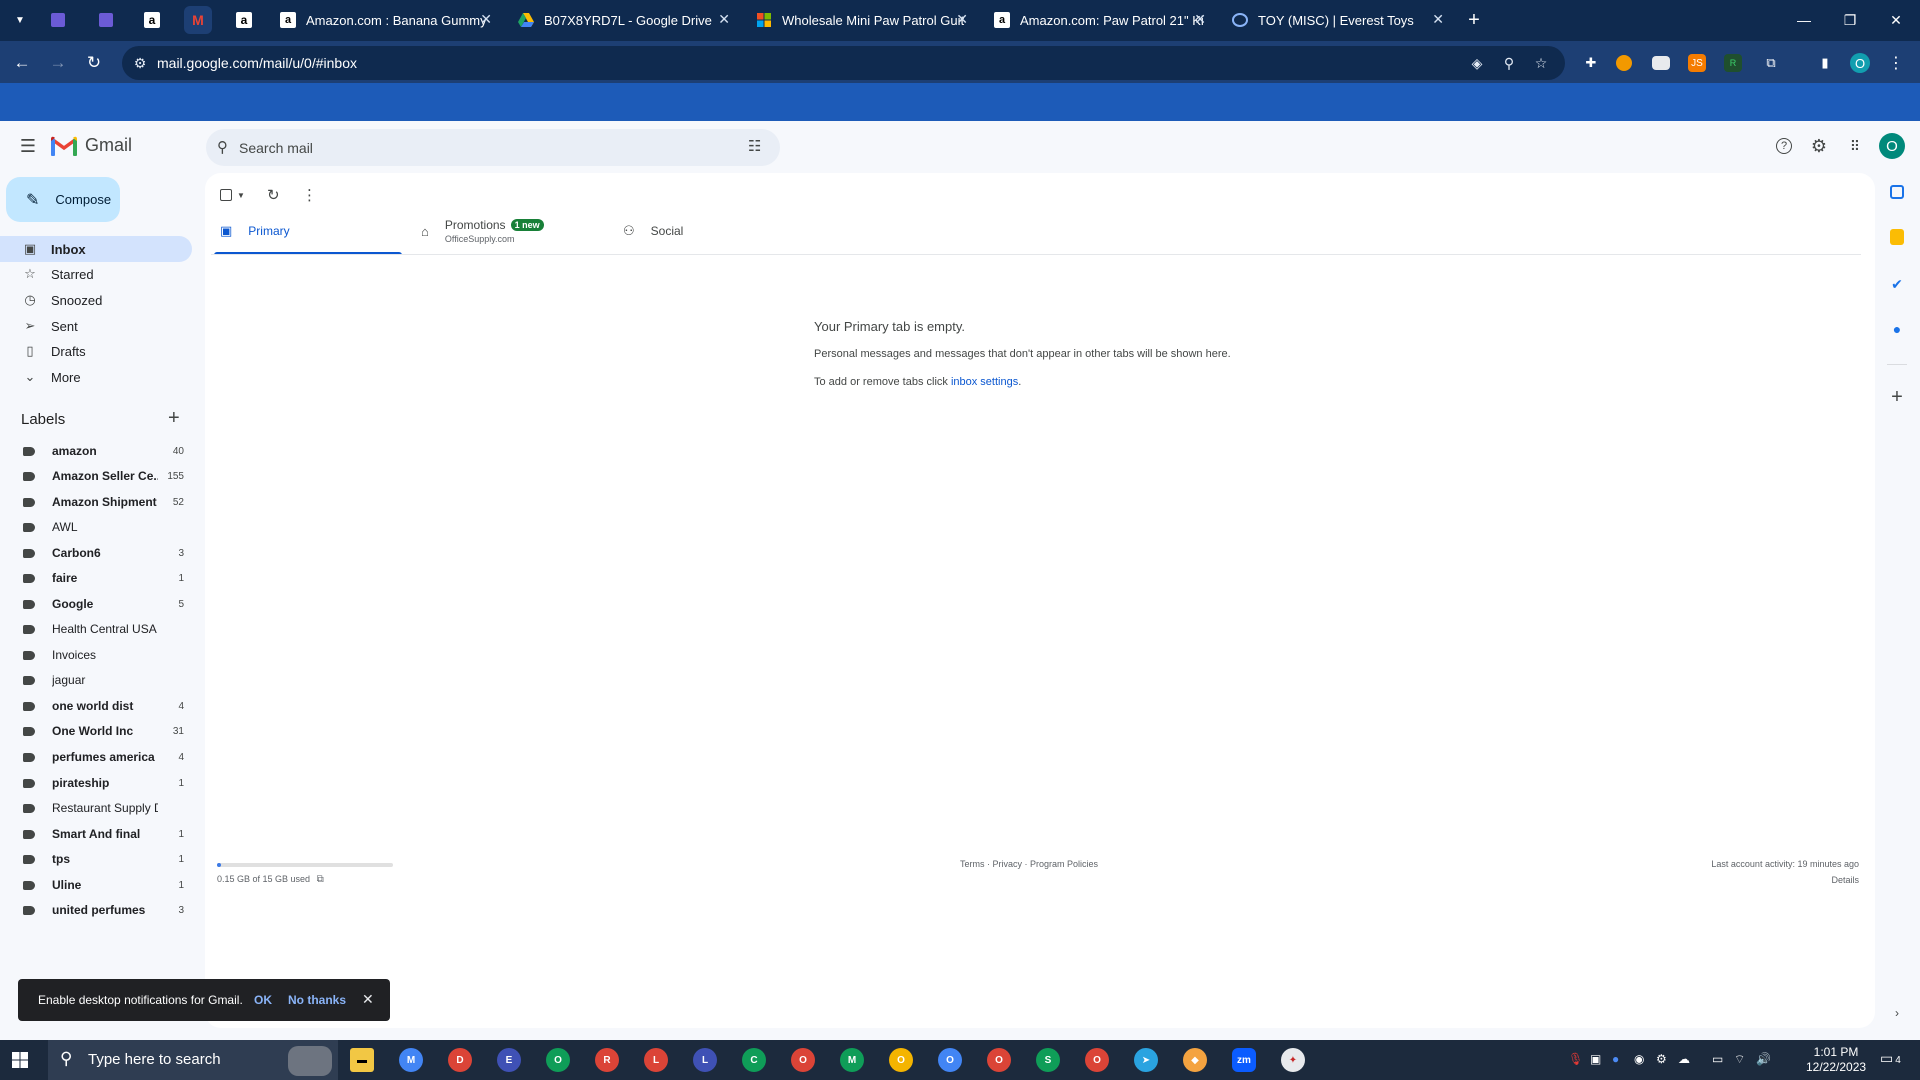 This screenshot has width=1920, height=1080. I want to click on no-thanks-button: No thanks, so click(317, 1000).